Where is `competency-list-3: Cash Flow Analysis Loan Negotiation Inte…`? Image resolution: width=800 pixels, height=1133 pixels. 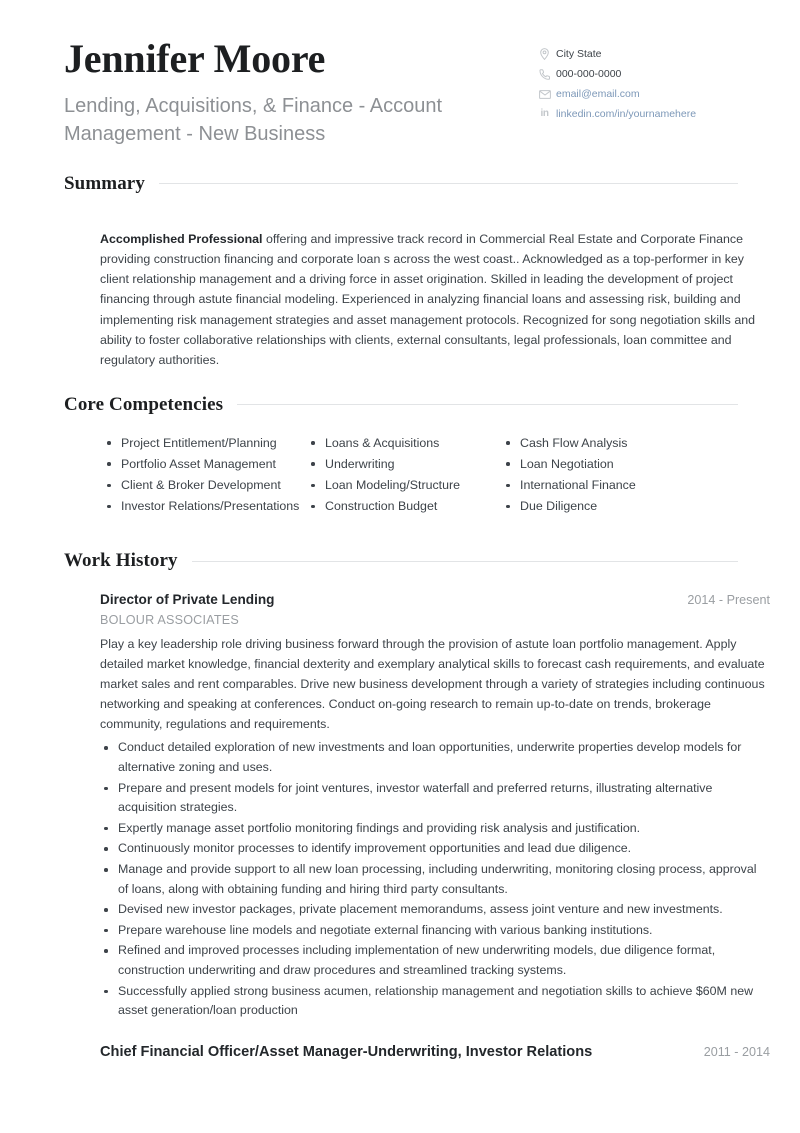 competency-list-3: Cash Flow Analysis Loan Negotiation Inte… is located at coordinates (599, 475).